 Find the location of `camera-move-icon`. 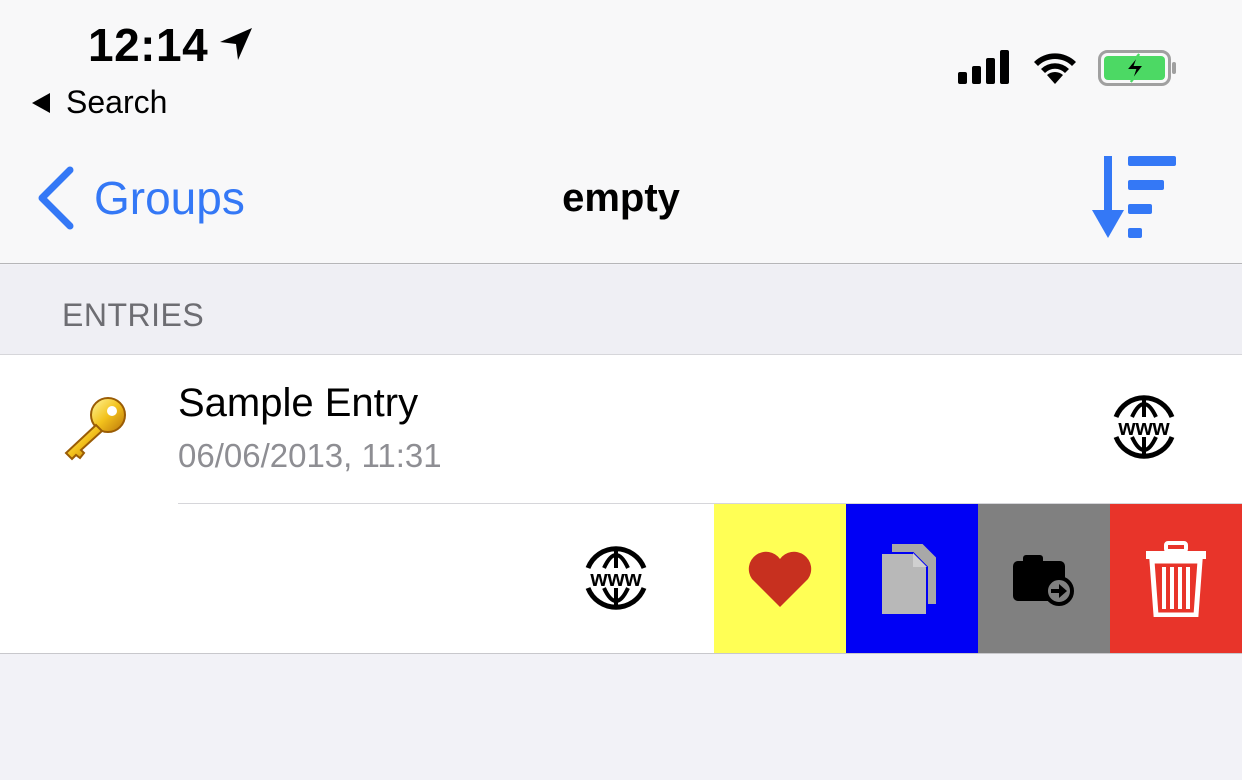

camera-move-icon is located at coordinates (1043, 580).